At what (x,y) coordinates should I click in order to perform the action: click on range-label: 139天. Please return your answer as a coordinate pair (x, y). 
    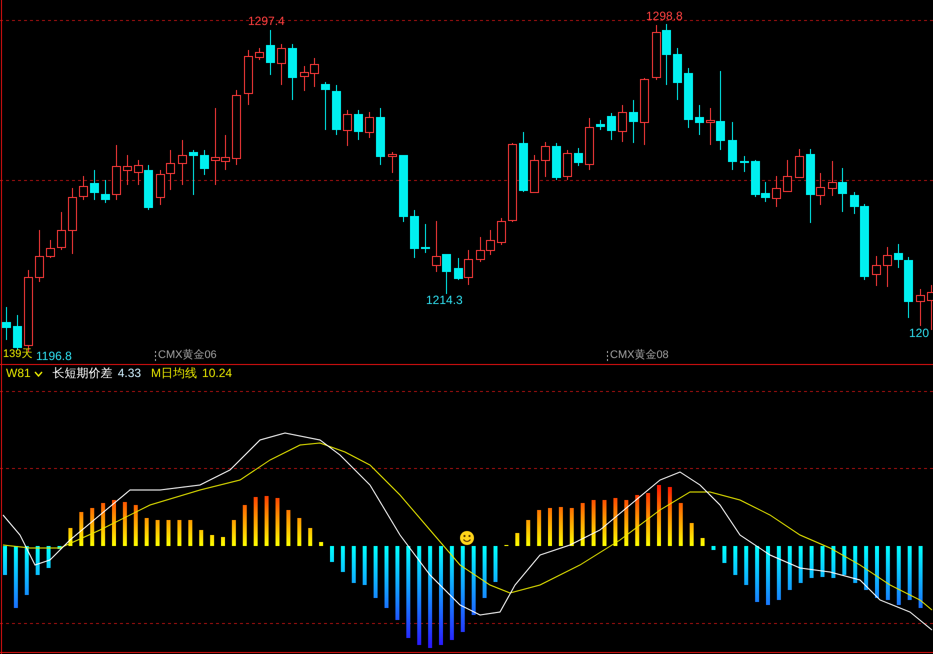
    Looking at the image, I should click on (17, 354).